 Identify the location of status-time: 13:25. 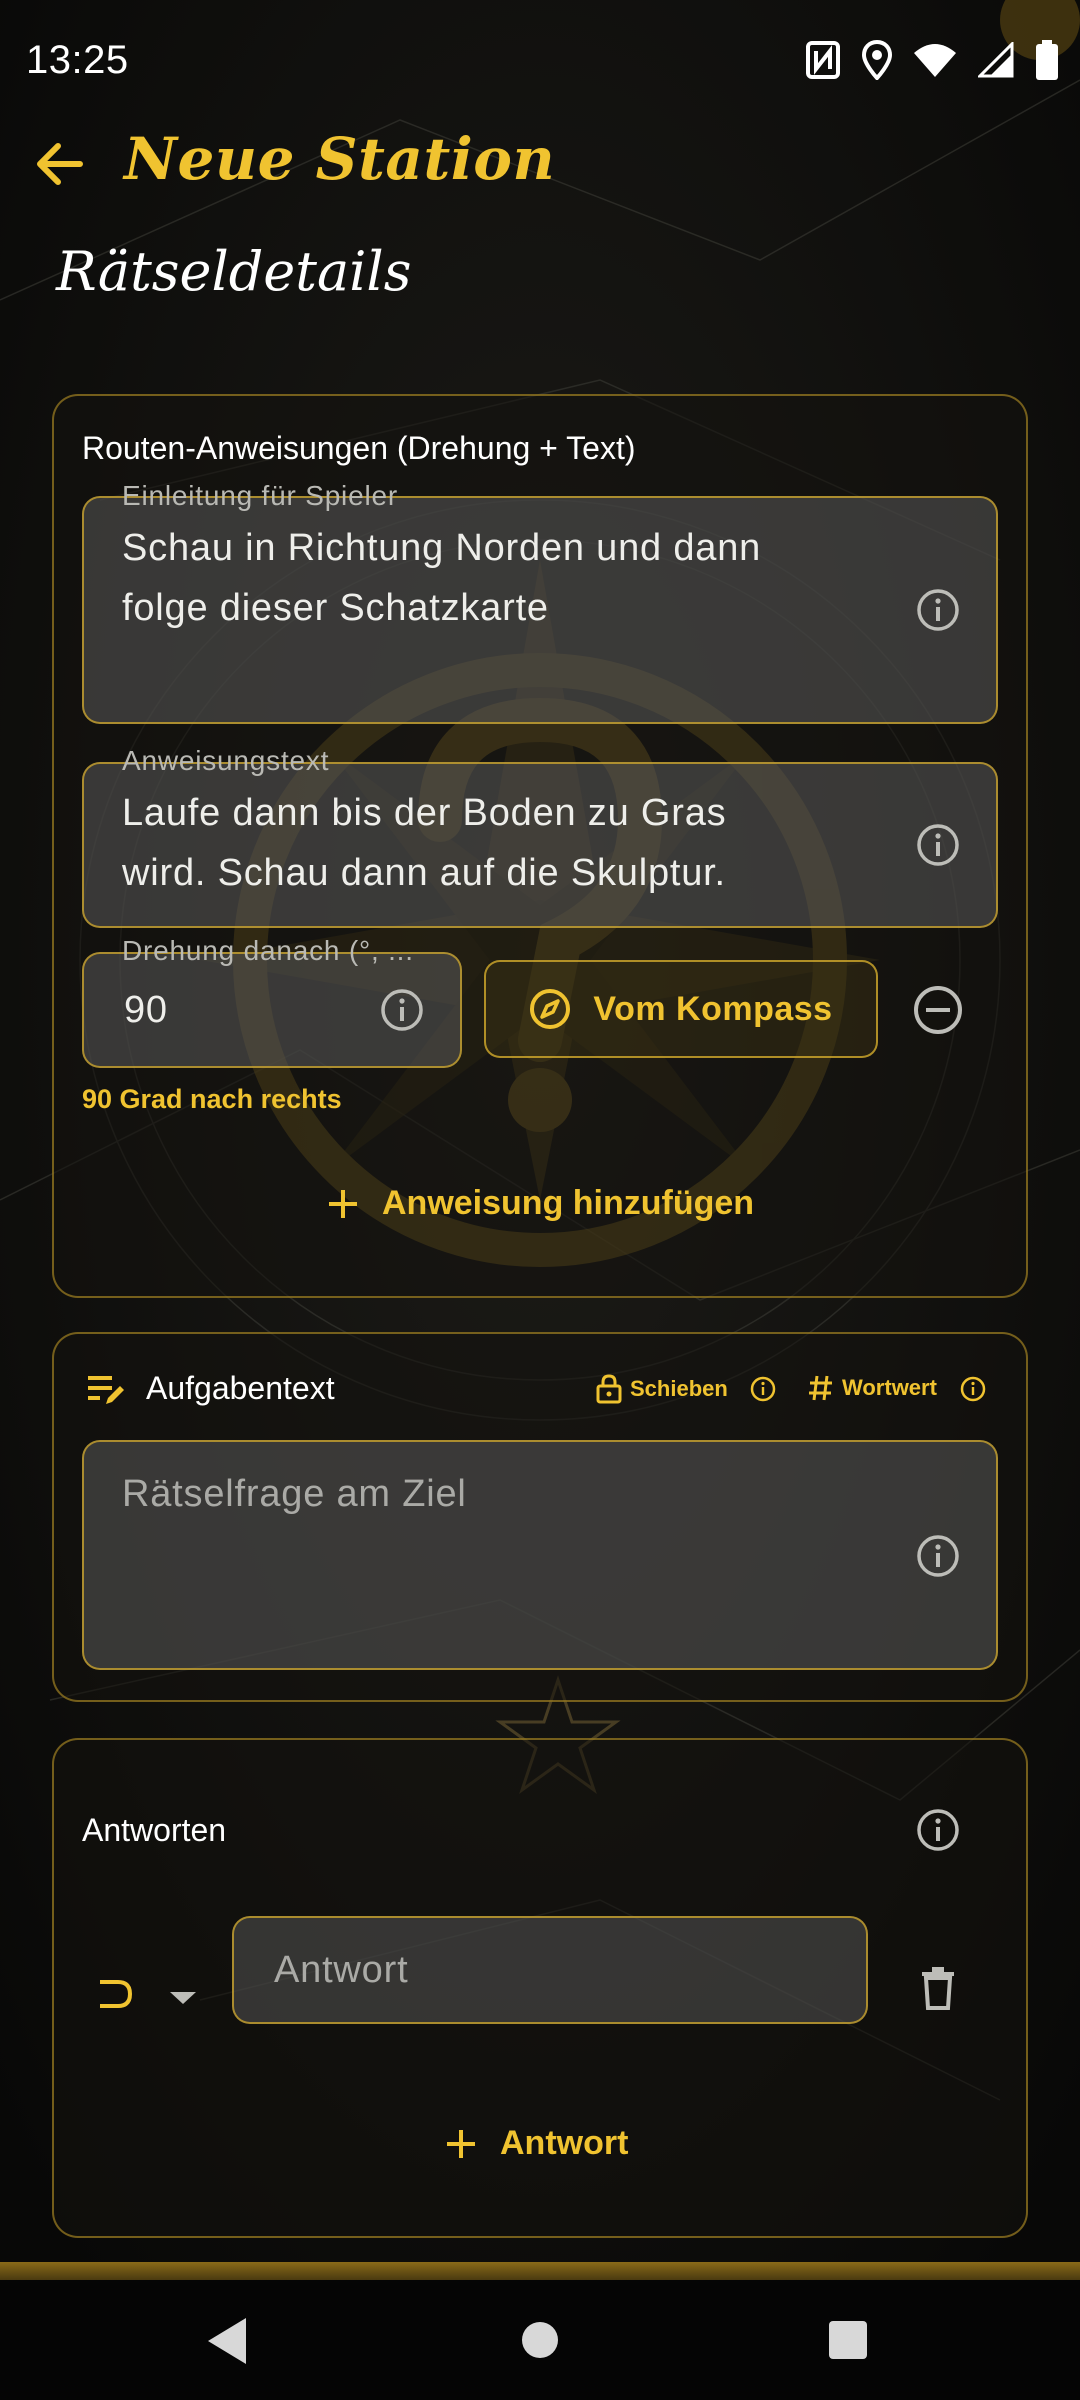
(77, 60).